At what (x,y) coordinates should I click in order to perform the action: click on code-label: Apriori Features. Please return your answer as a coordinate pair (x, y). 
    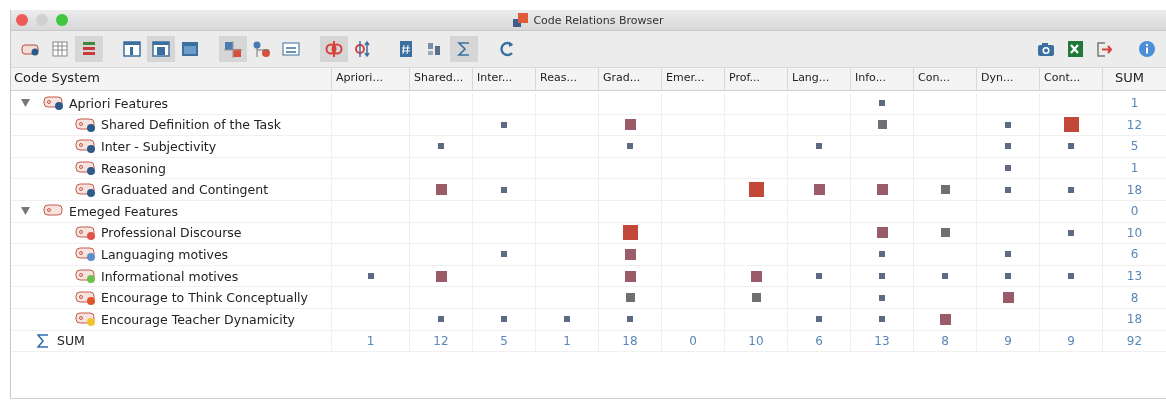
    Looking at the image, I should click on (119, 103).